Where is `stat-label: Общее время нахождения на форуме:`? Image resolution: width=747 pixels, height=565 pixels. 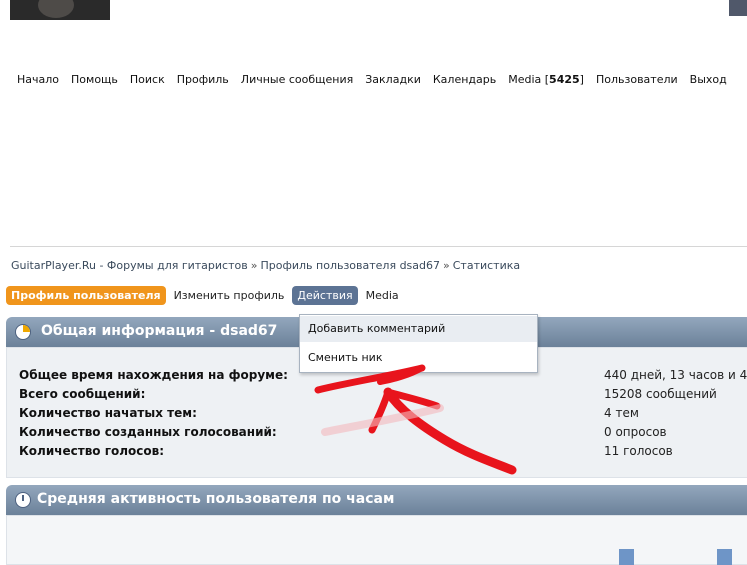
stat-label: Общее время нахождения на форуме: is located at coordinates (153, 375).